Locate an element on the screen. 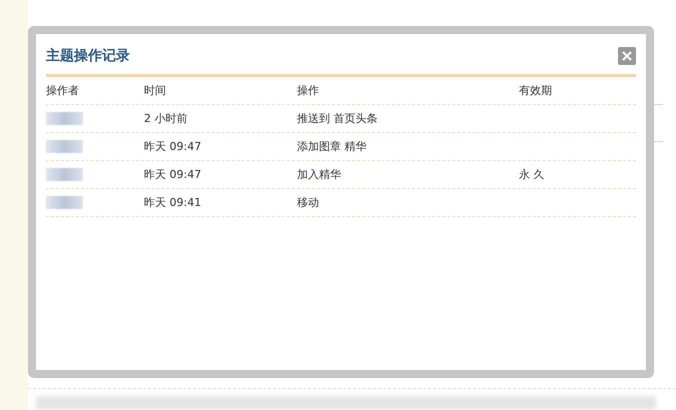 This screenshot has height=410, width=676. validity-cell-text: 永 久 is located at coordinates (532, 174).